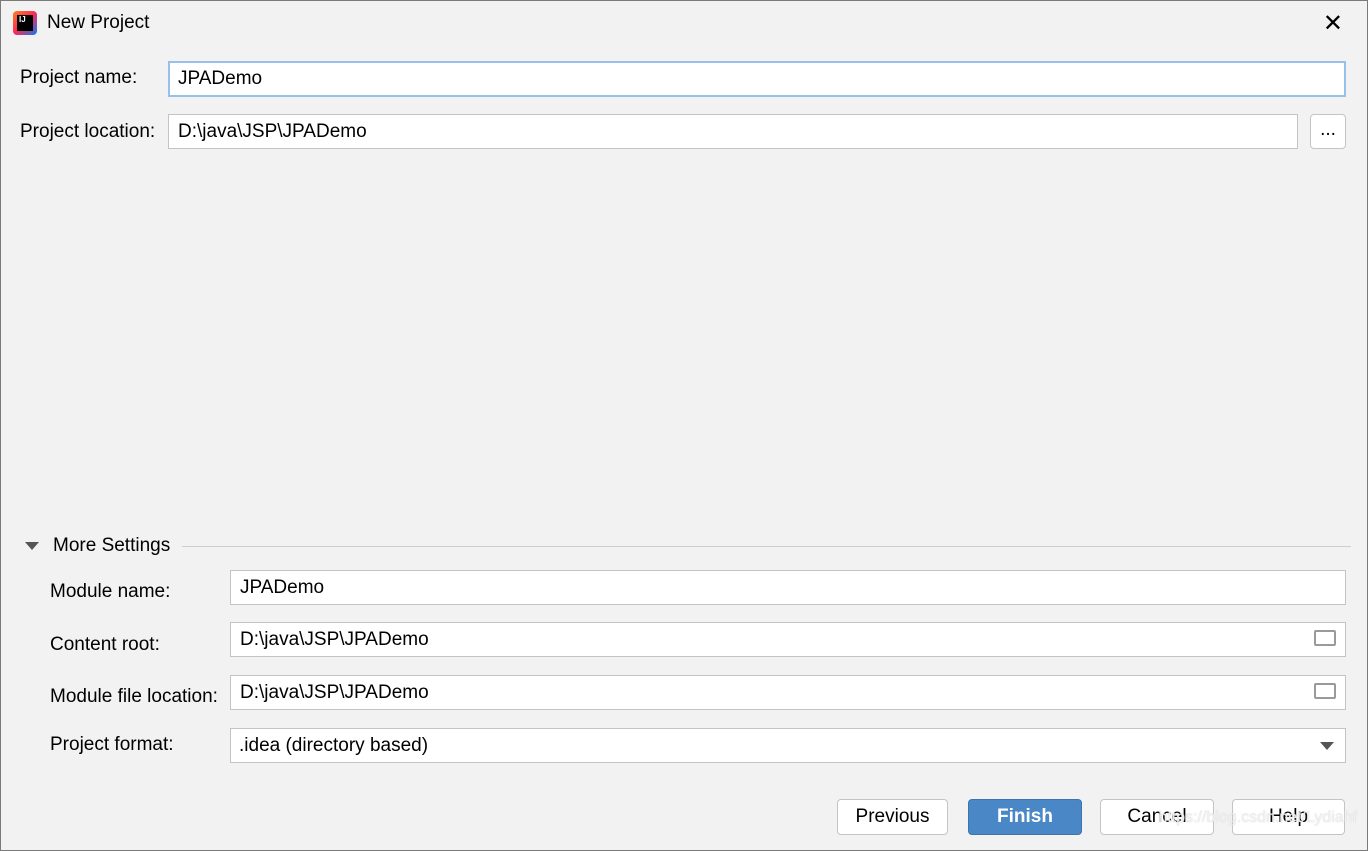 The width and height of the screenshot is (1368, 851). I want to click on close-icon: ✕, so click(1333, 23).